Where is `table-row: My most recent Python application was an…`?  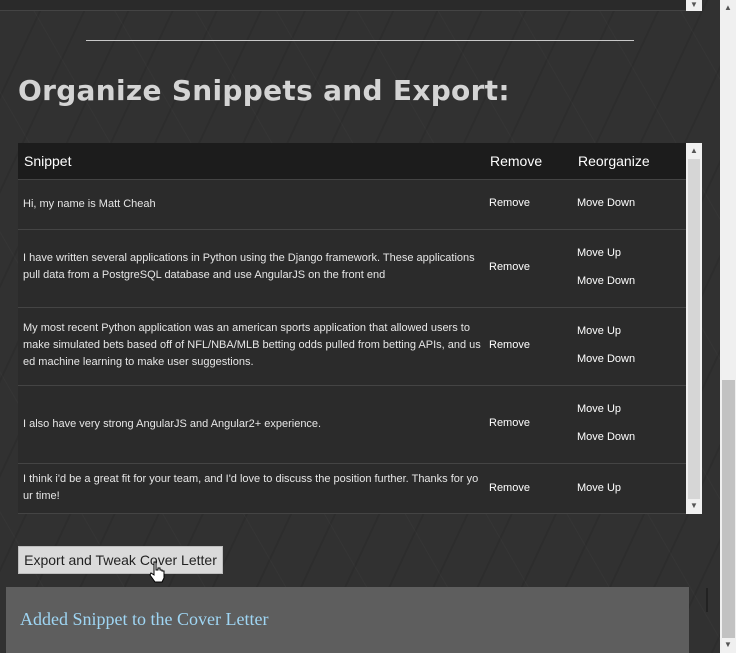
table-row: My most recent Python application was an… is located at coordinates (352, 347).